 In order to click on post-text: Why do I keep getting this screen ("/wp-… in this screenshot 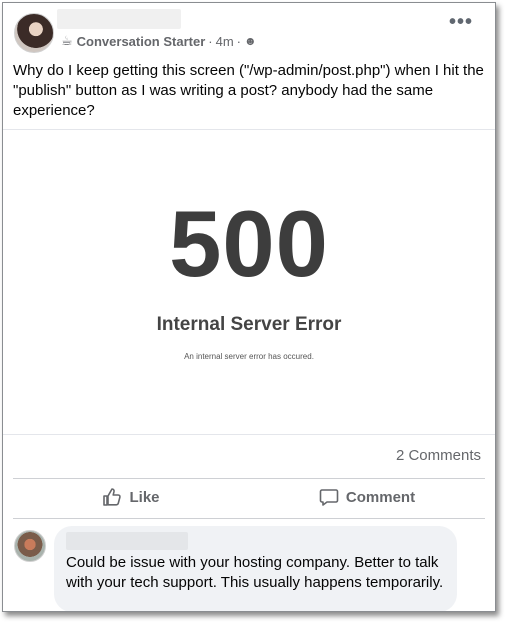, I will do `click(248, 90)`.